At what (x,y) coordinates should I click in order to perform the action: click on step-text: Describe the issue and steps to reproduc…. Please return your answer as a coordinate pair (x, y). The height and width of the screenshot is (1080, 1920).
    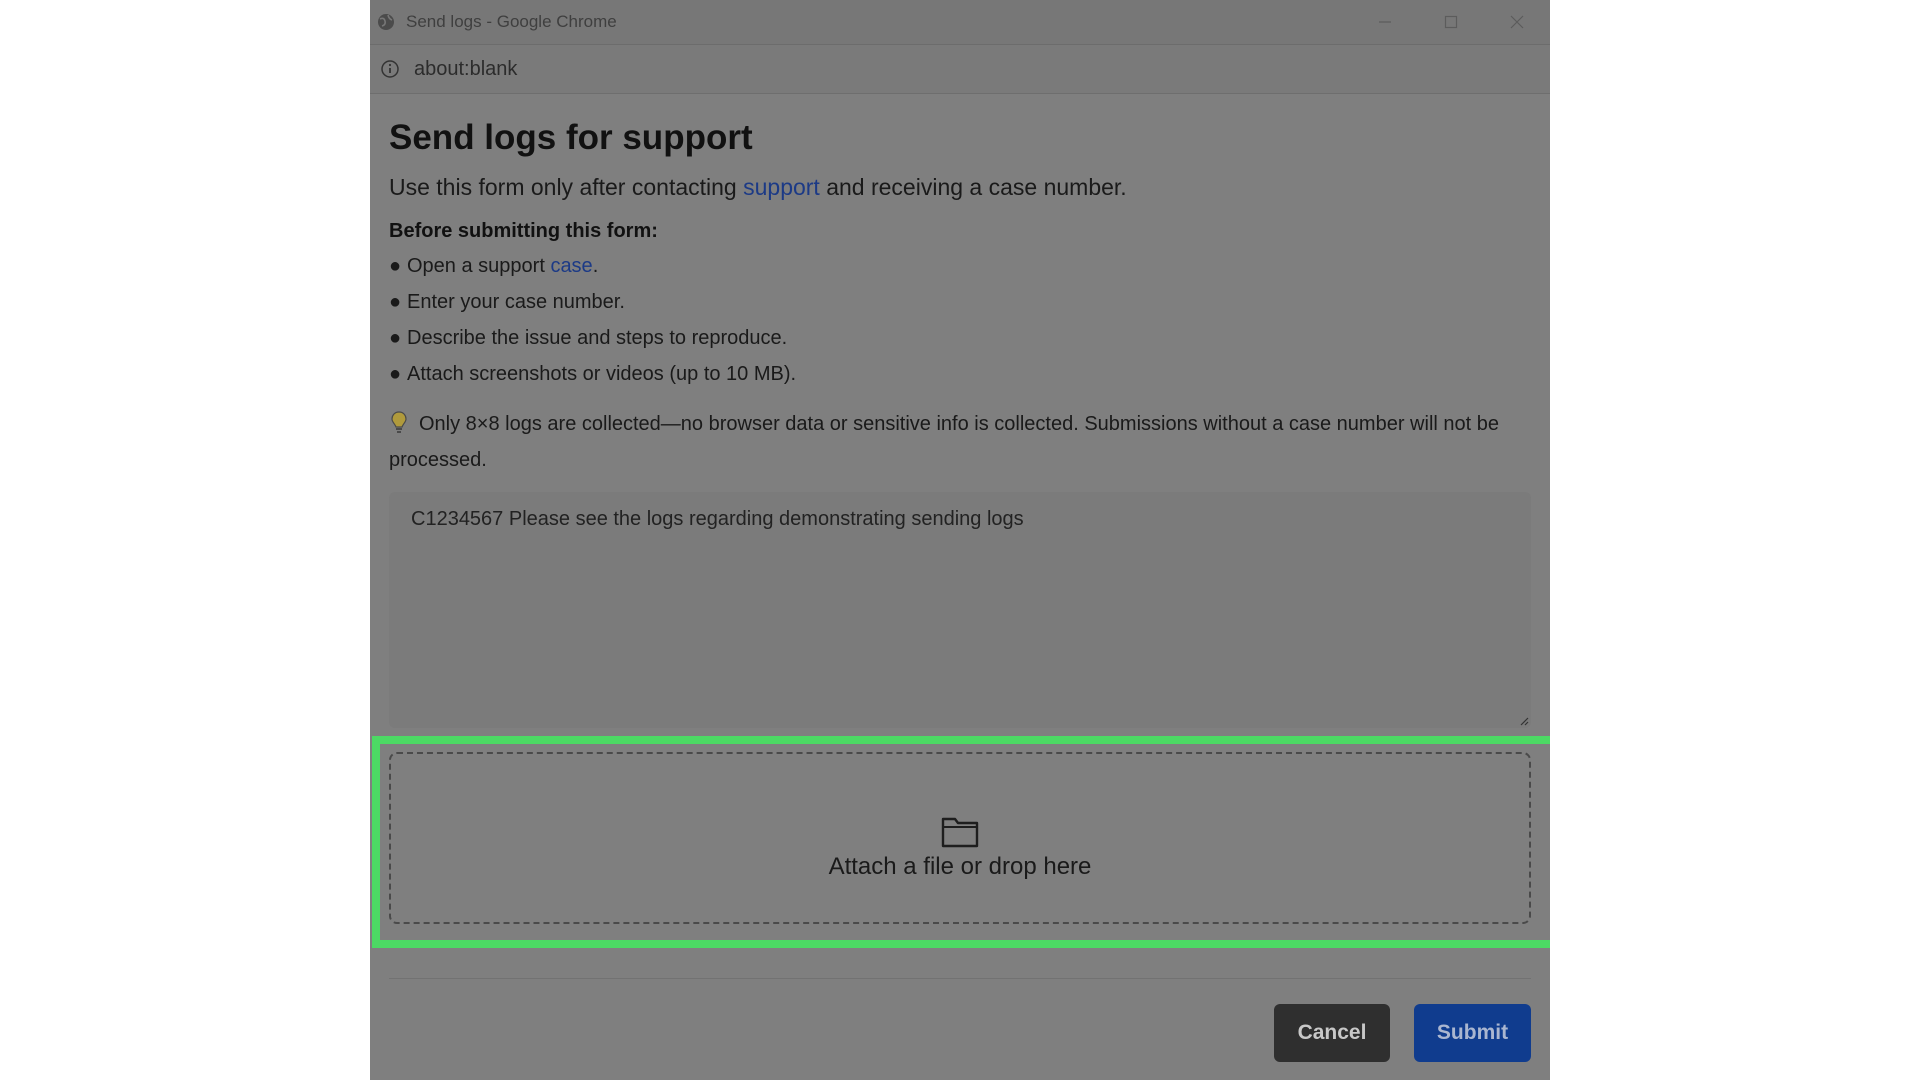
    Looking at the image, I should click on (597, 338).